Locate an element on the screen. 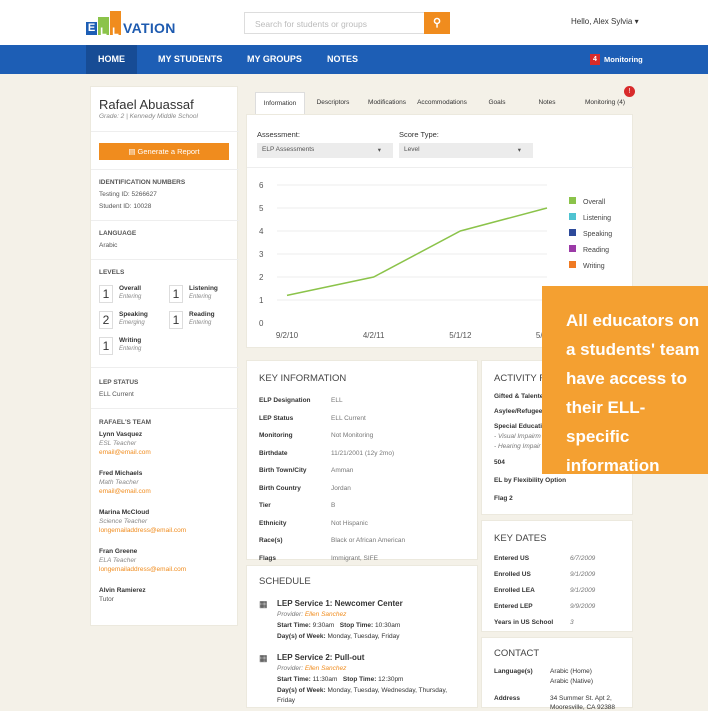 The width and height of the screenshot is (708, 711). service-title: LEP Service 2: Pull-out is located at coordinates (321, 657).